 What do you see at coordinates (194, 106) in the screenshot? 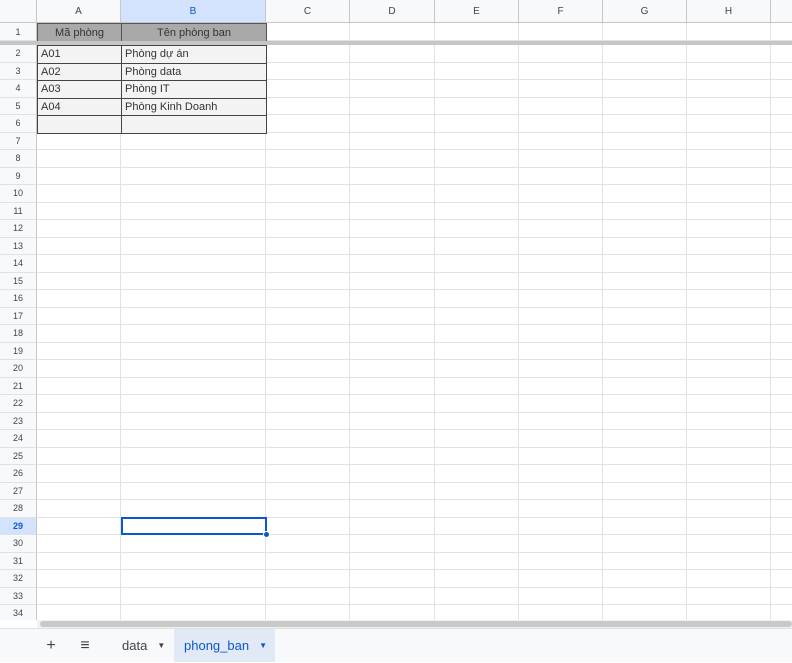
I see `table-cell: Phòng Kinh Doanh` at bounding box center [194, 106].